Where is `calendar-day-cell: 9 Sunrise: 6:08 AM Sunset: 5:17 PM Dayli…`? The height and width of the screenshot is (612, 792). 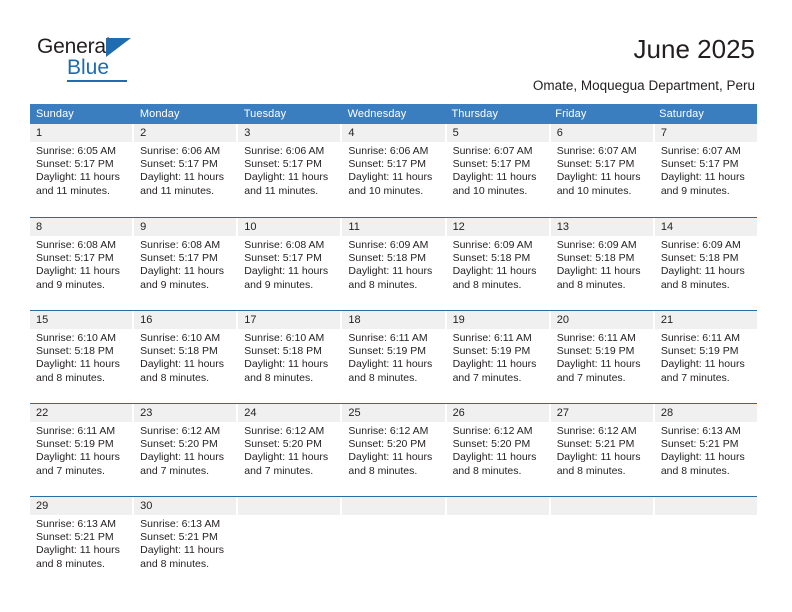
calendar-day-cell: 9 Sunrise: 6:08 AM Sunset: 5:17 PM Dayli… is located at coordinates (186, 264).